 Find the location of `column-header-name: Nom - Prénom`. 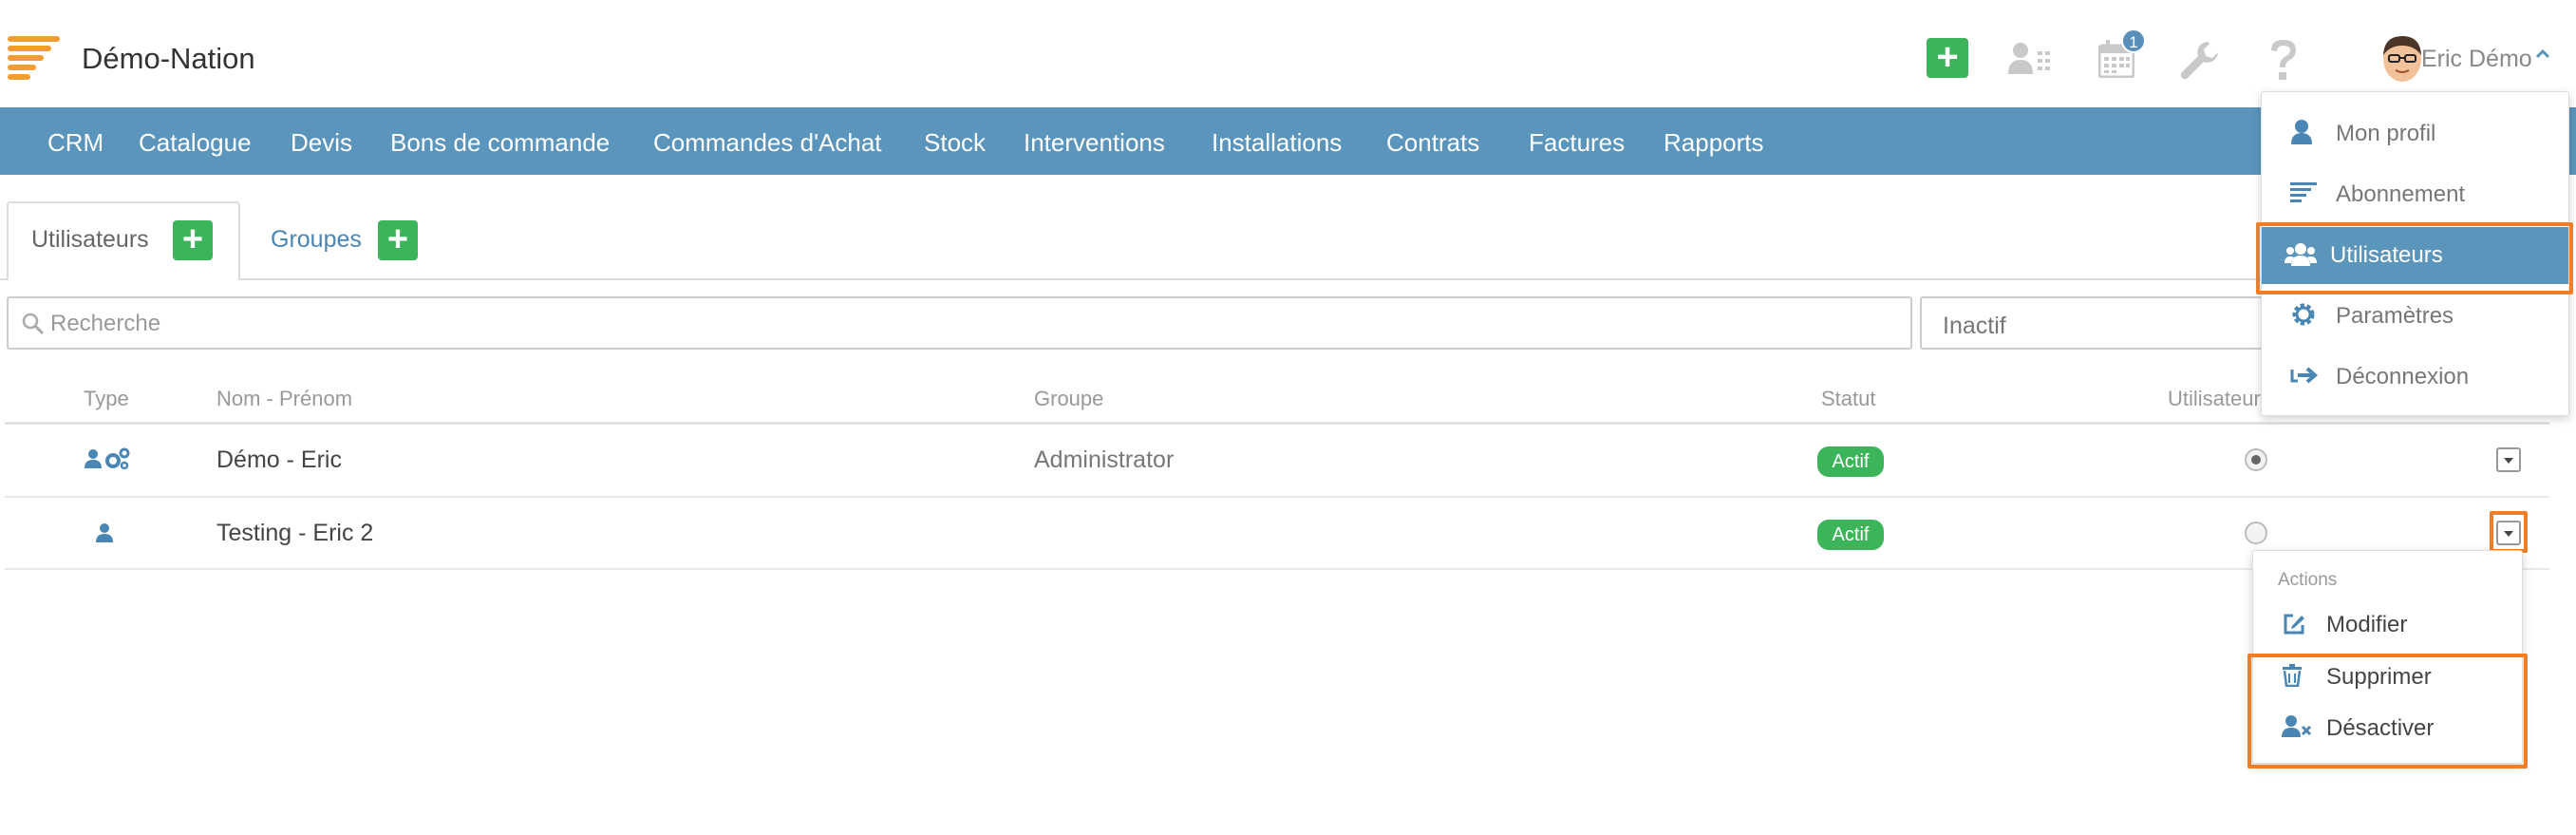

column-header-name: Nom - Prénom is located at coordinates (284, 399).